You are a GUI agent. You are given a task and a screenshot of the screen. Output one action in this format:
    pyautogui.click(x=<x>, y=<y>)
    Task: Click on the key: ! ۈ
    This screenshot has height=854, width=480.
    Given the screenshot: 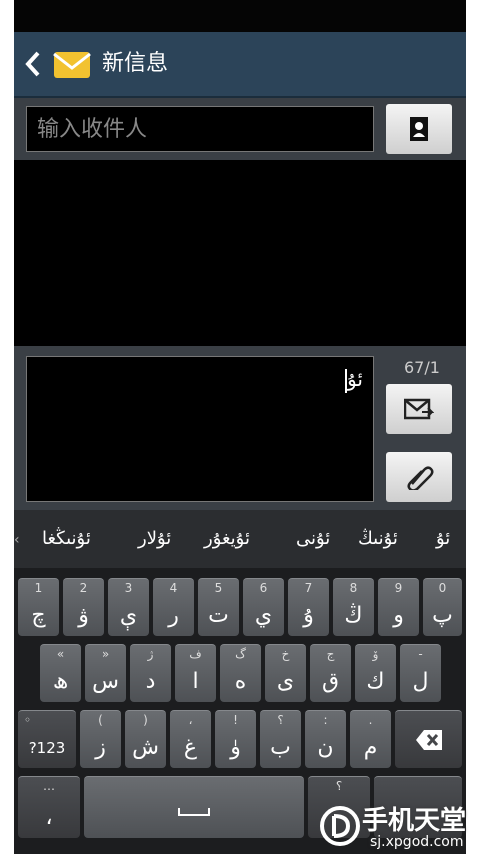 What is the action you would take?
    pyautogui.click(x=235, y=739)
    